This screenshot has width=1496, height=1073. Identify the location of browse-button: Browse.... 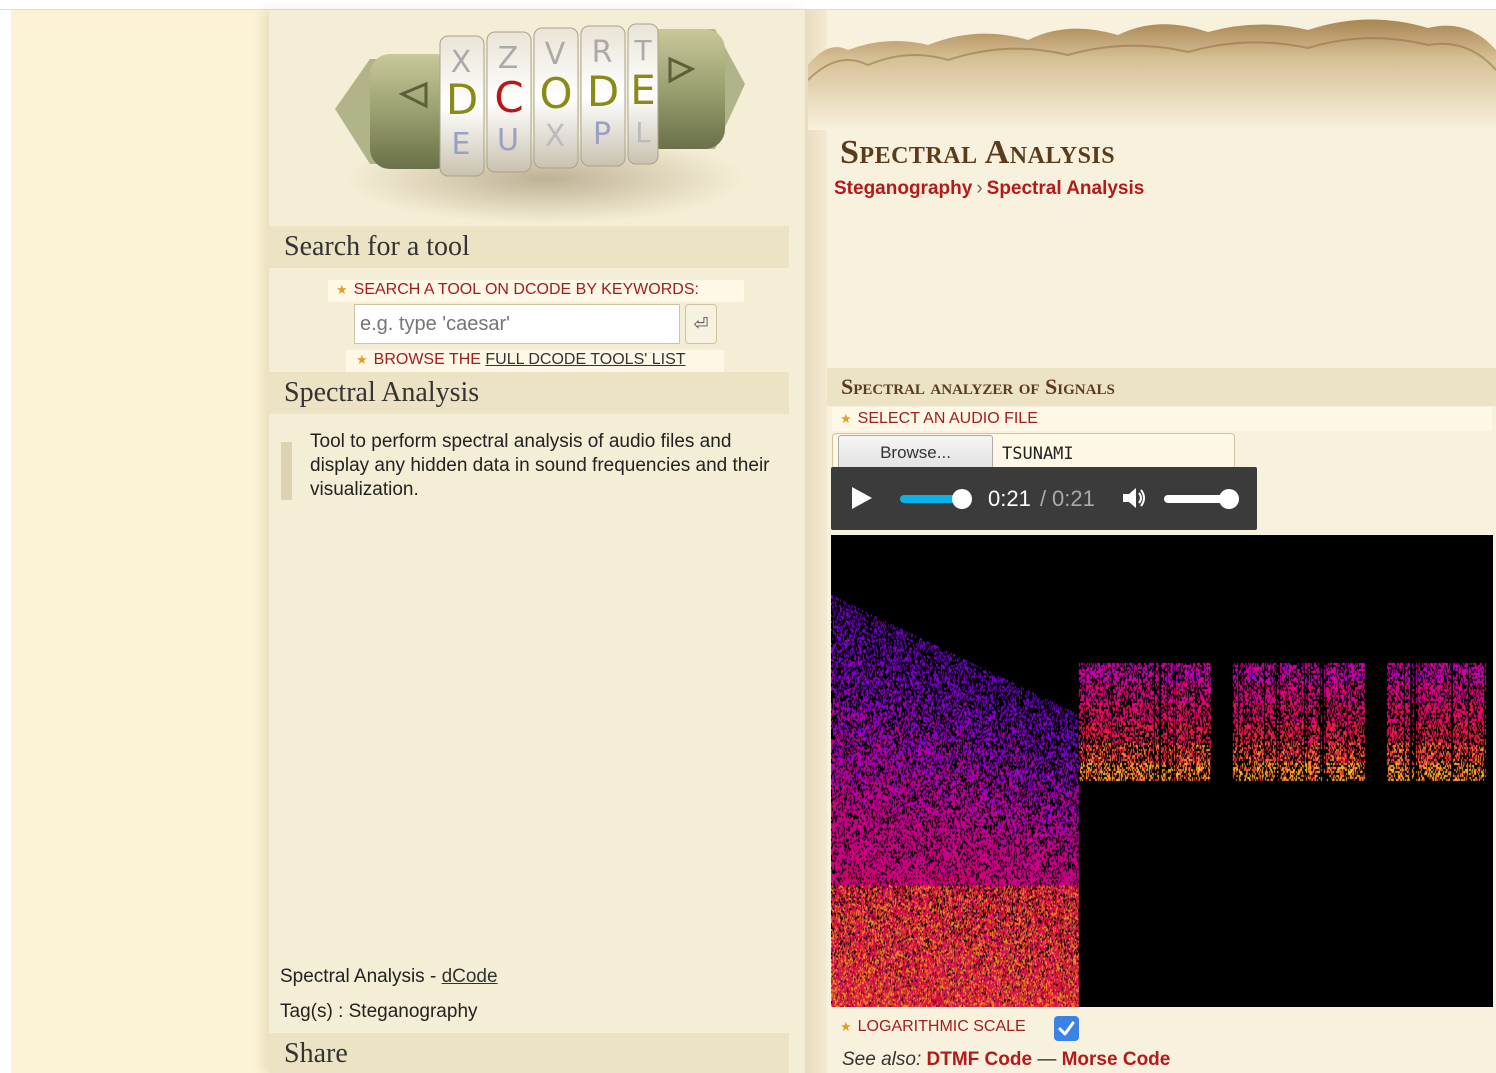
(915, 452).